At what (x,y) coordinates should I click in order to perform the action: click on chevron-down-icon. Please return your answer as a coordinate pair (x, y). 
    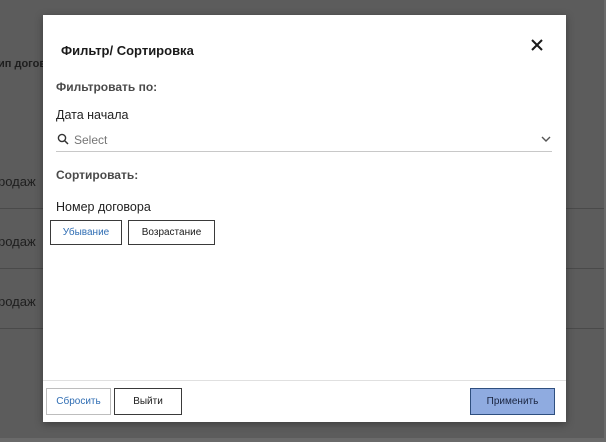
    Looking at the image, I should click on (546, 139).